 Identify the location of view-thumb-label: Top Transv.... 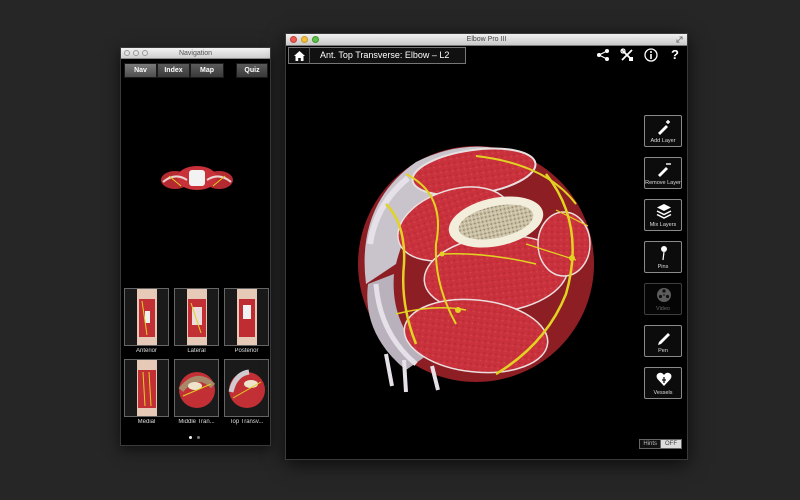
(246, 422).